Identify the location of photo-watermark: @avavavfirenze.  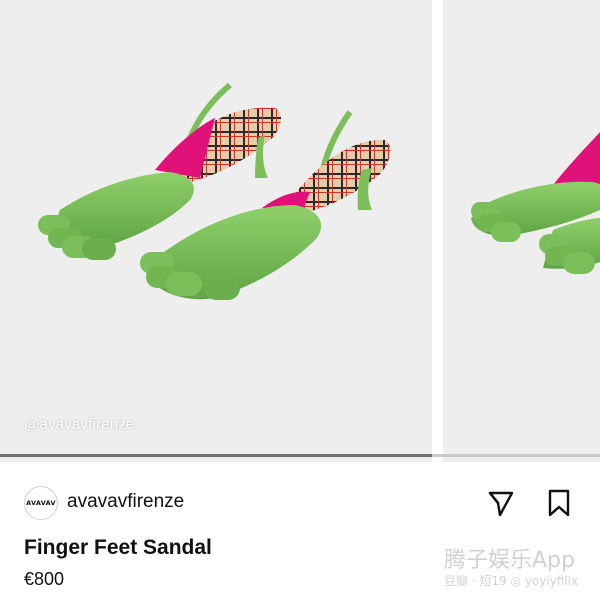
(79, 424).